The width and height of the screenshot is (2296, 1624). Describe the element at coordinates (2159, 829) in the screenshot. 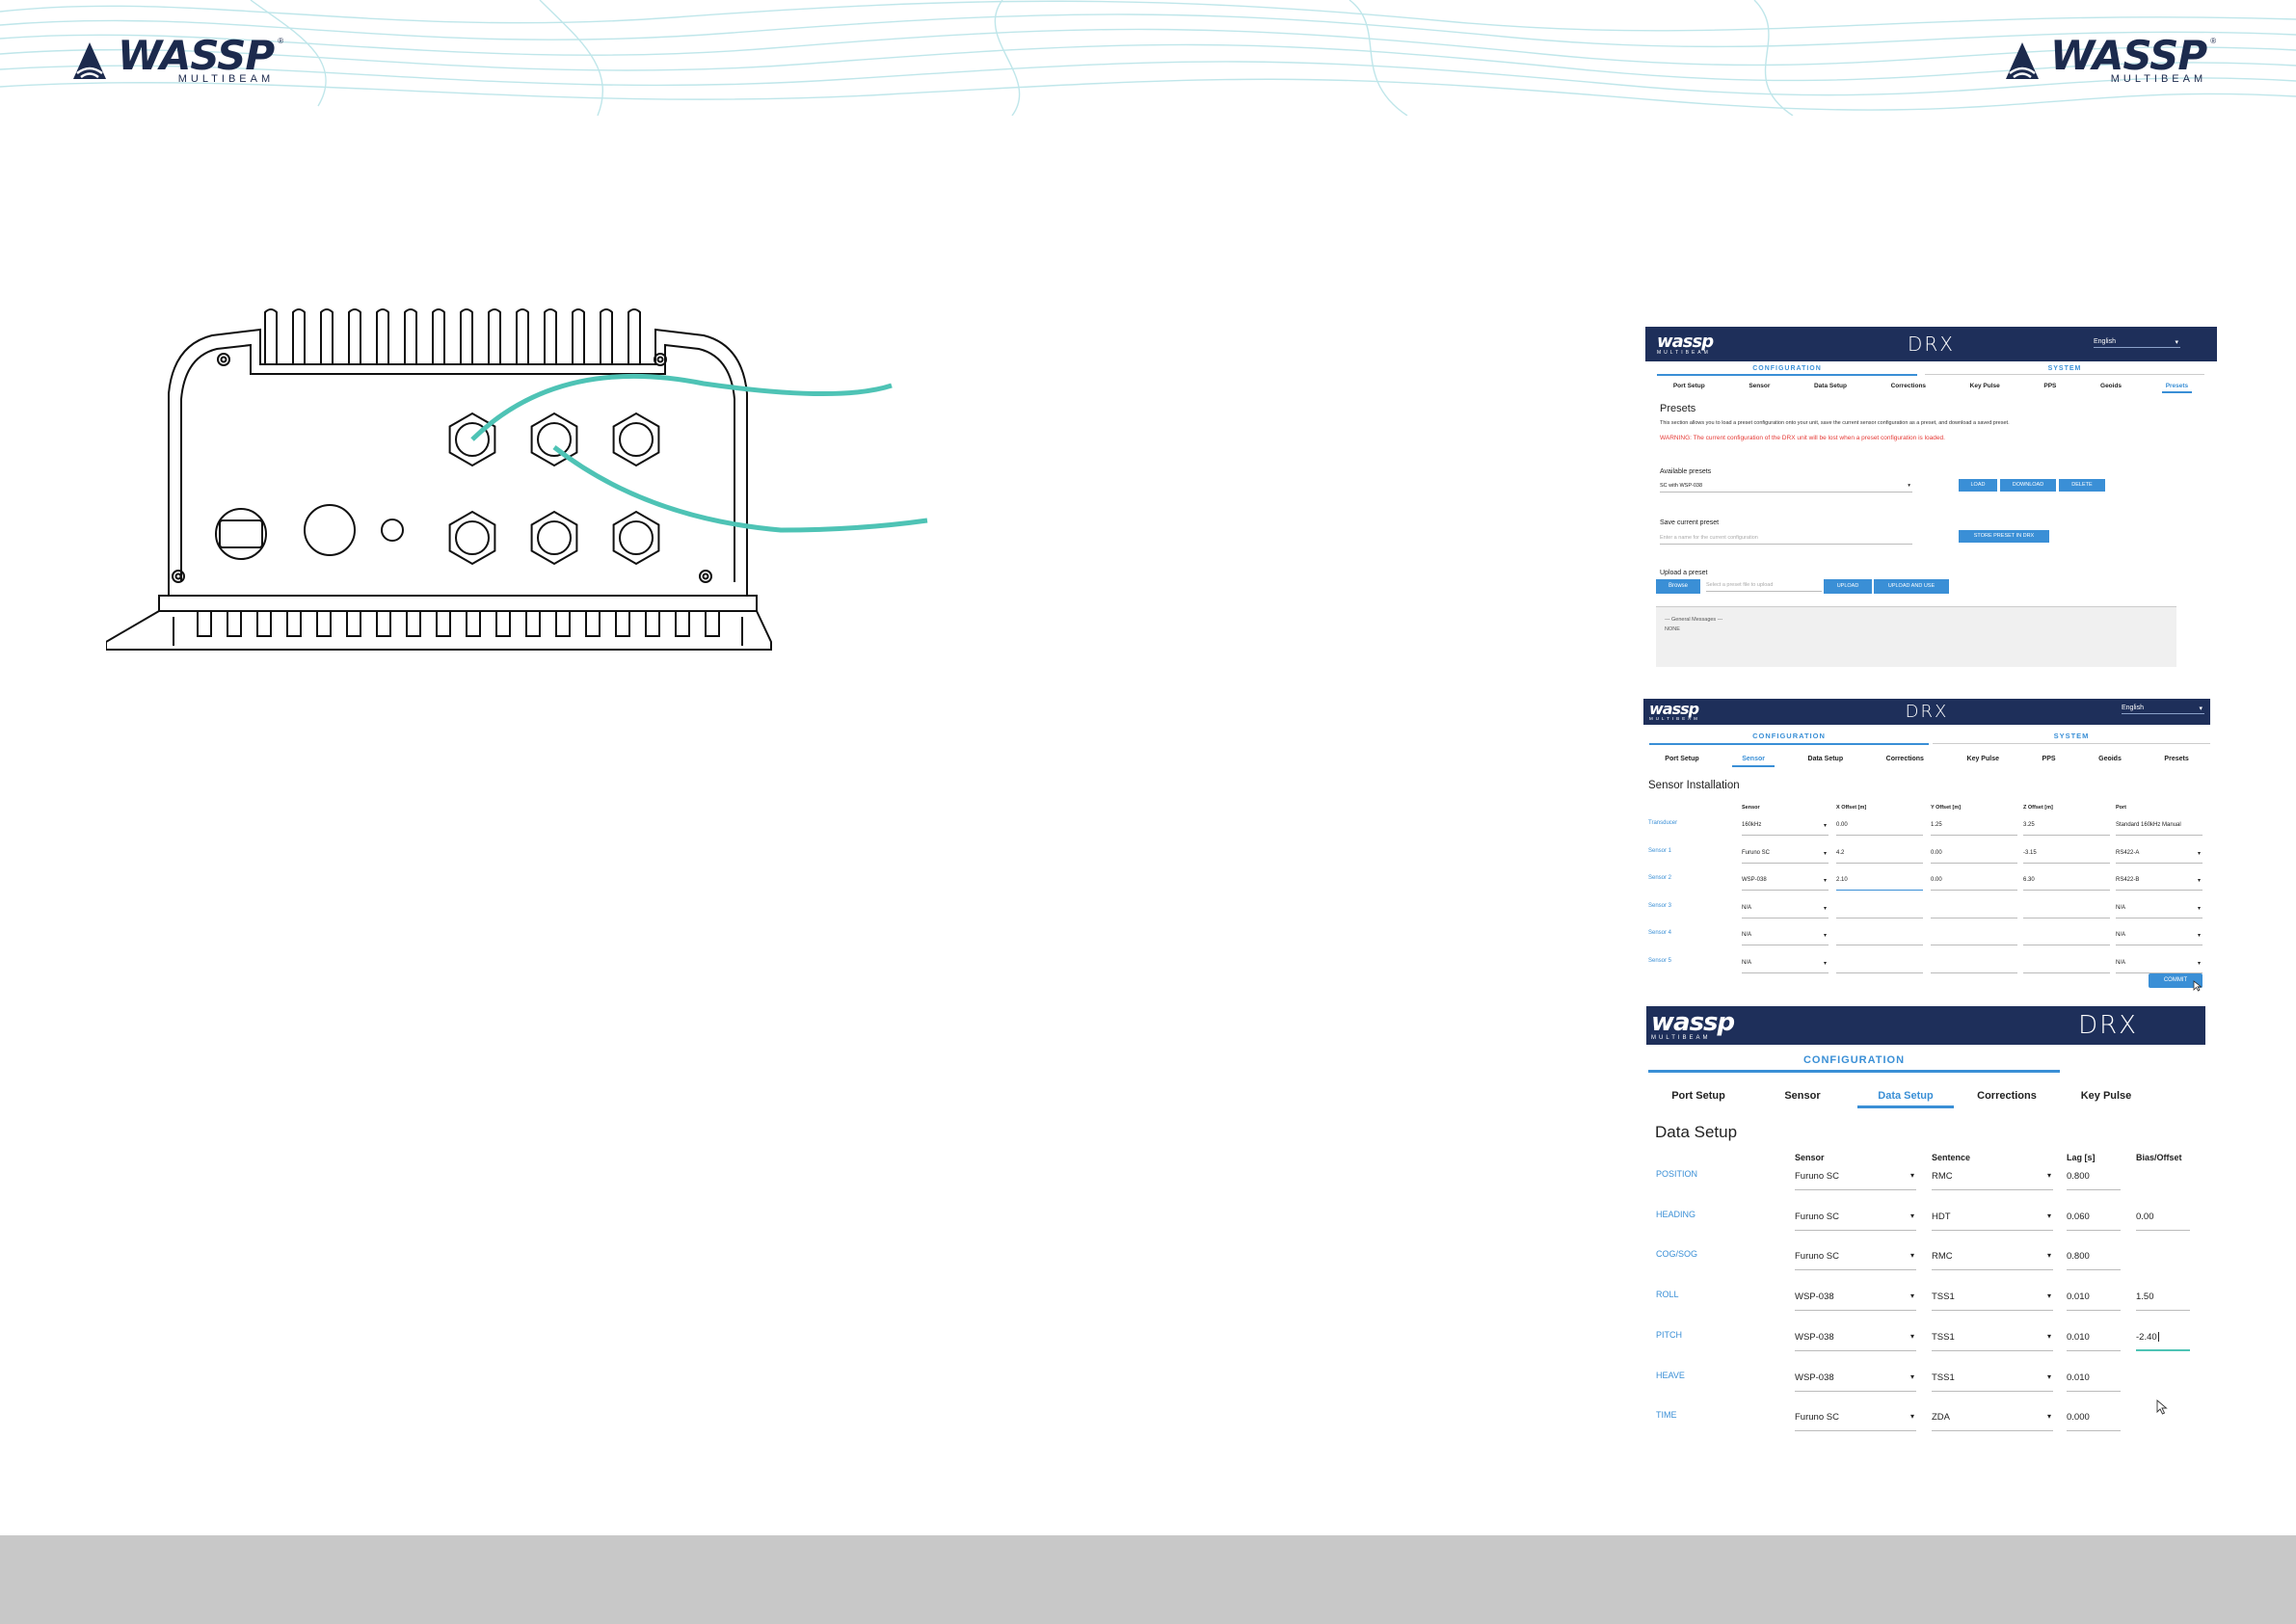

I see `port-select: Standard 160kHz Manual` at that location.